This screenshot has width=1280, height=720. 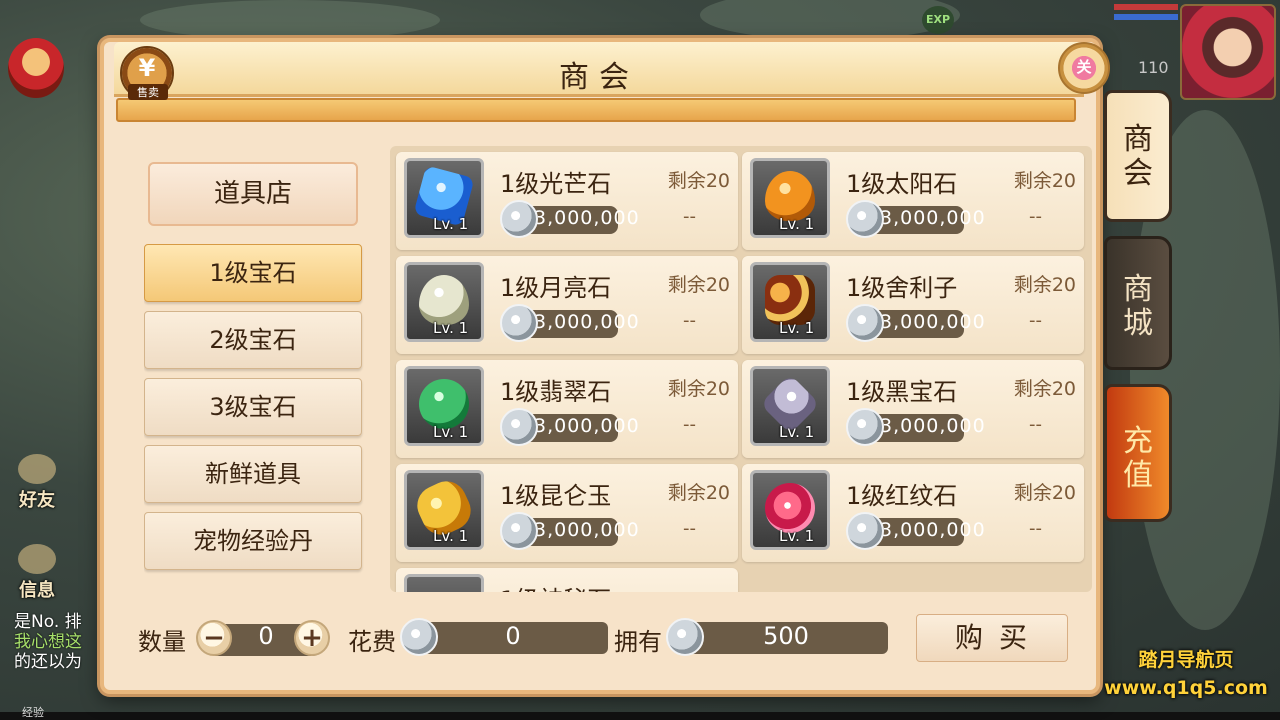 I want to click on exp-bar, so click(x=640, y=716).